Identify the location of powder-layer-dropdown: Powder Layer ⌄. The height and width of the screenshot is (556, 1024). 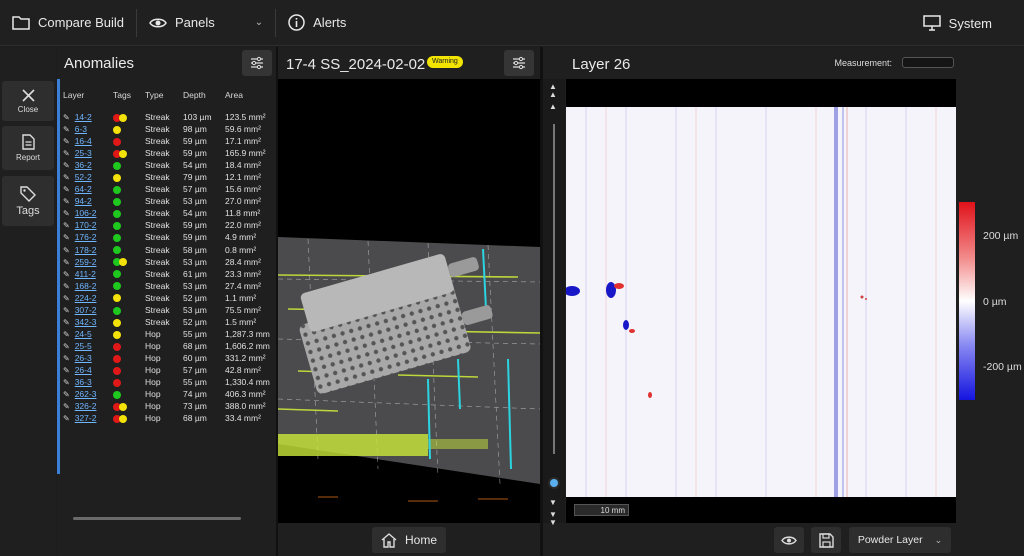
(900, 540).